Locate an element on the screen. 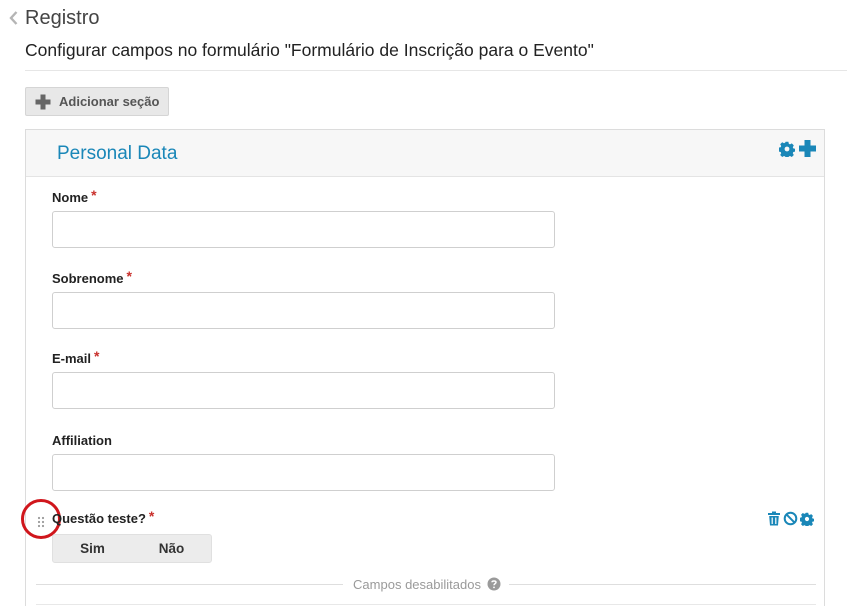 The height and width of the screenshot is (606, 847). question-tools is located at coordinates (790, 518).